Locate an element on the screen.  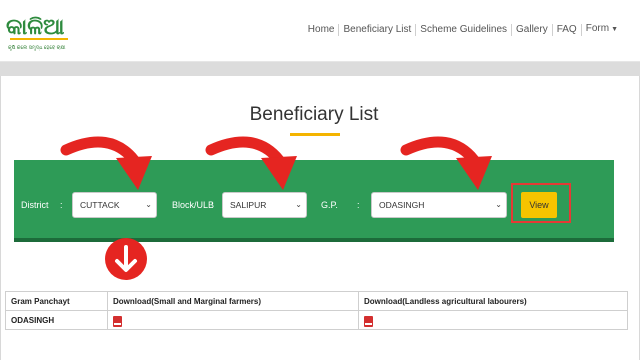
gp-label: G.P. is located at coordinates (329, 205).